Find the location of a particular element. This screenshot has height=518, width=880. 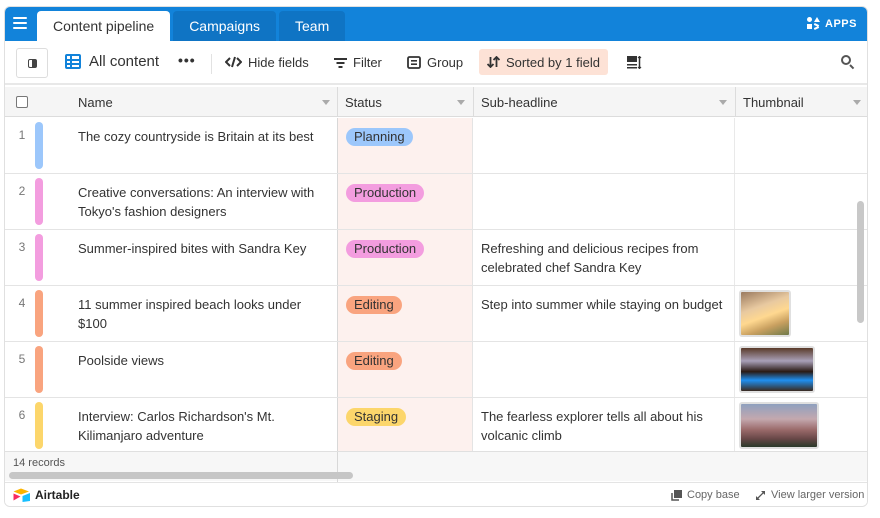

row-height-icon is located at coordinates (634, 62).